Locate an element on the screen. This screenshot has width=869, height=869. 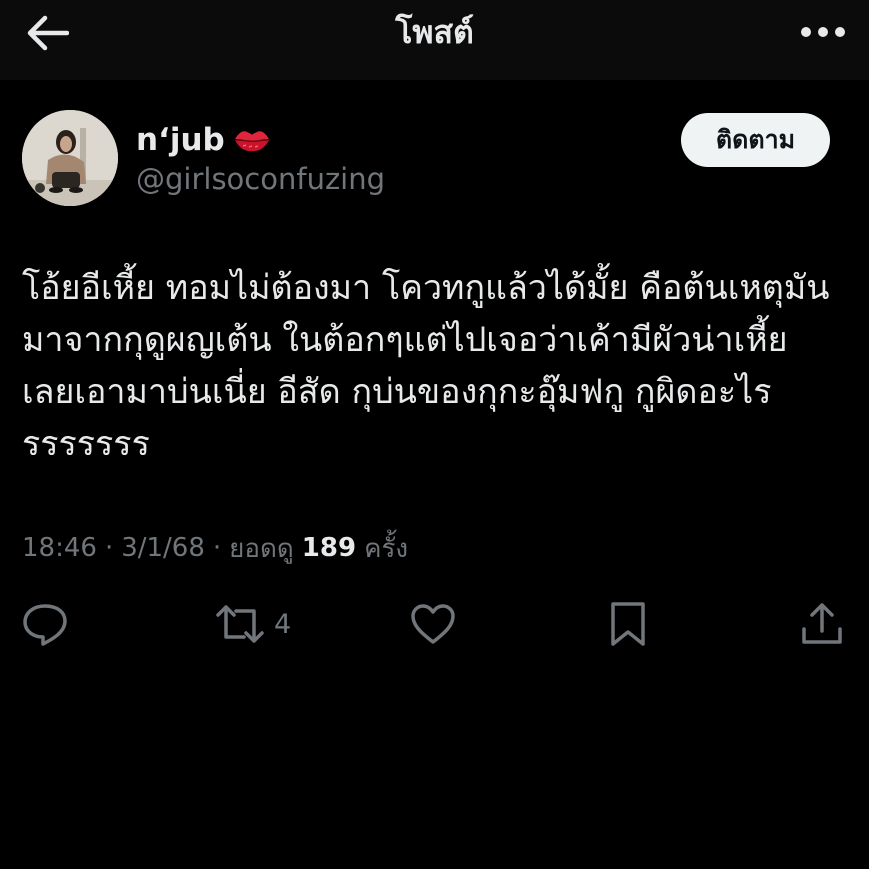
views-suffix: ครั้ง is located at coordinates (386, 548).